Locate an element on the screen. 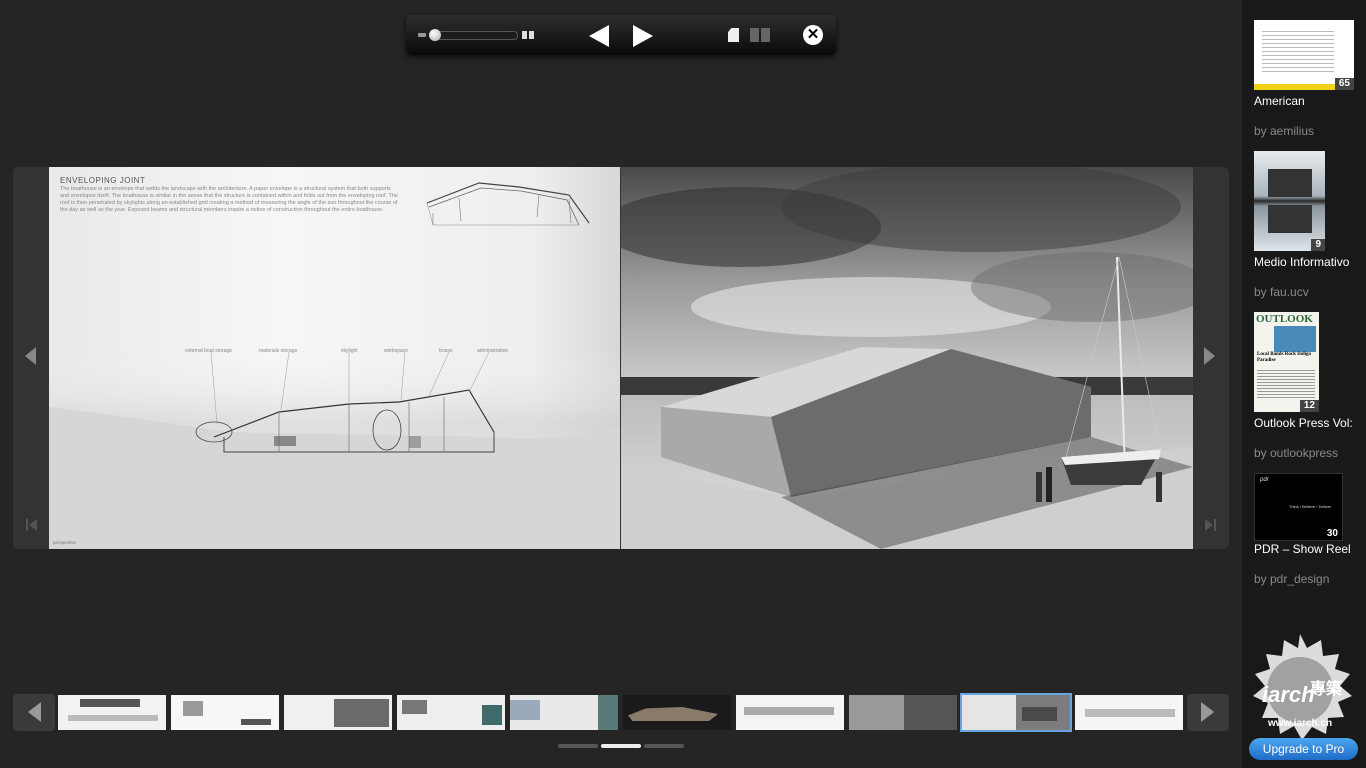 The height and width of the screenshot is (768, 1366). publication-title: American is located at coordinates (1309, 101).